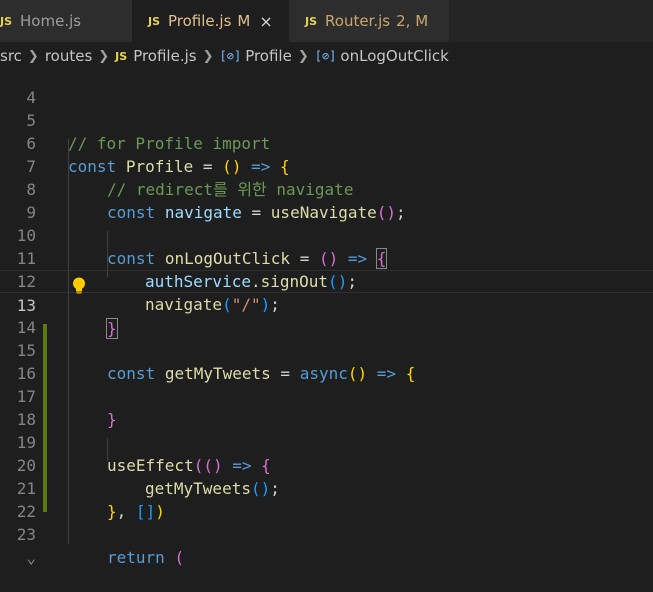 The image size is (653, 592). I want to click on code-line: 16, so click(326, 361).